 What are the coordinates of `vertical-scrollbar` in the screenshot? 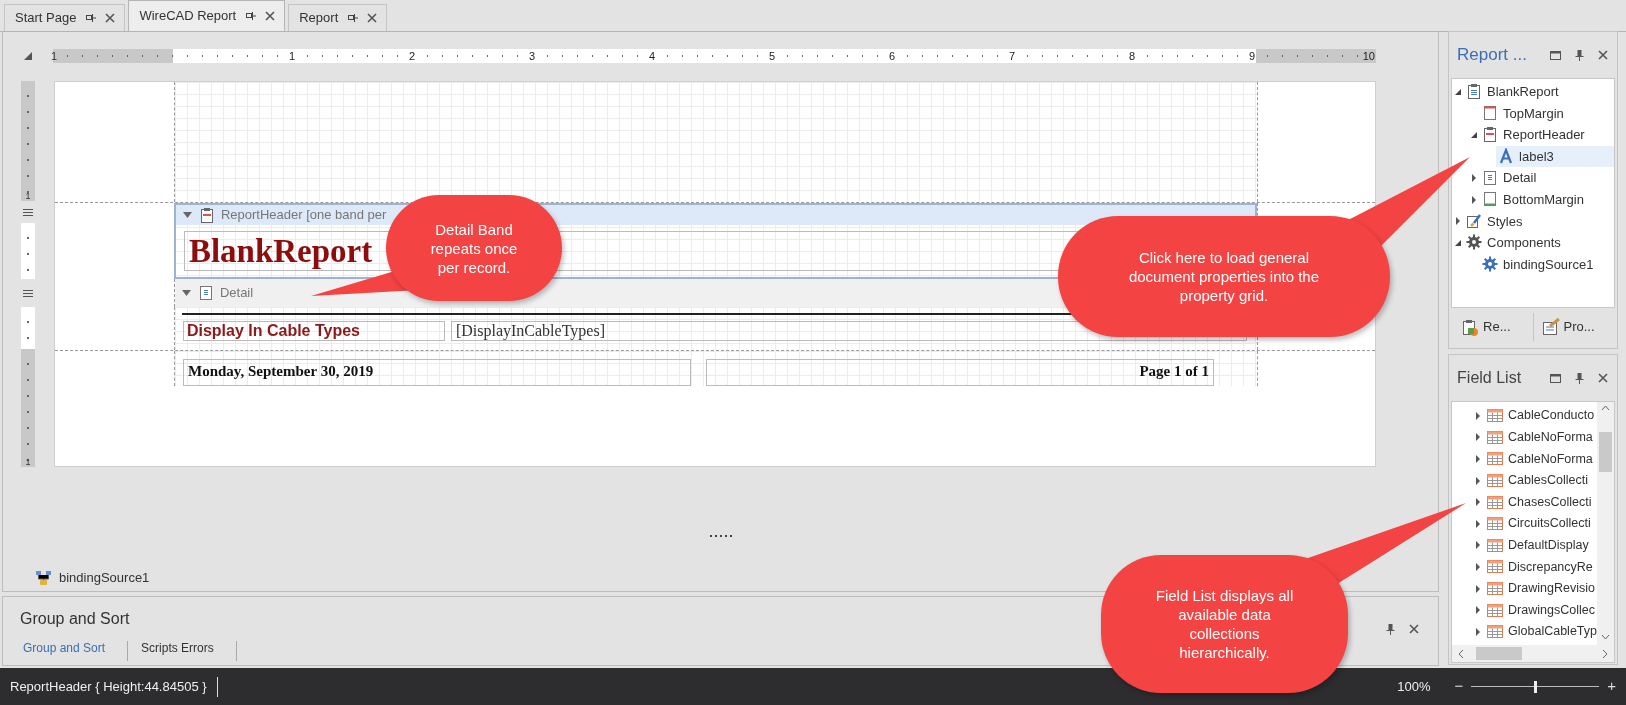 It's located at (1605, 523).